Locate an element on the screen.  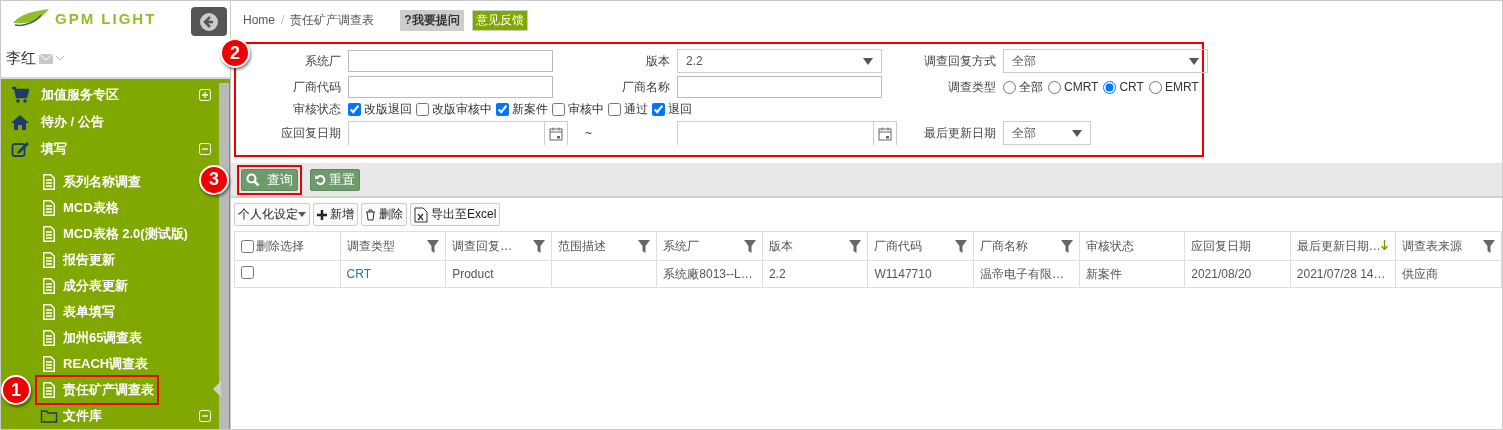
column-header: 系统厂 is located at coordinates (709, 246).